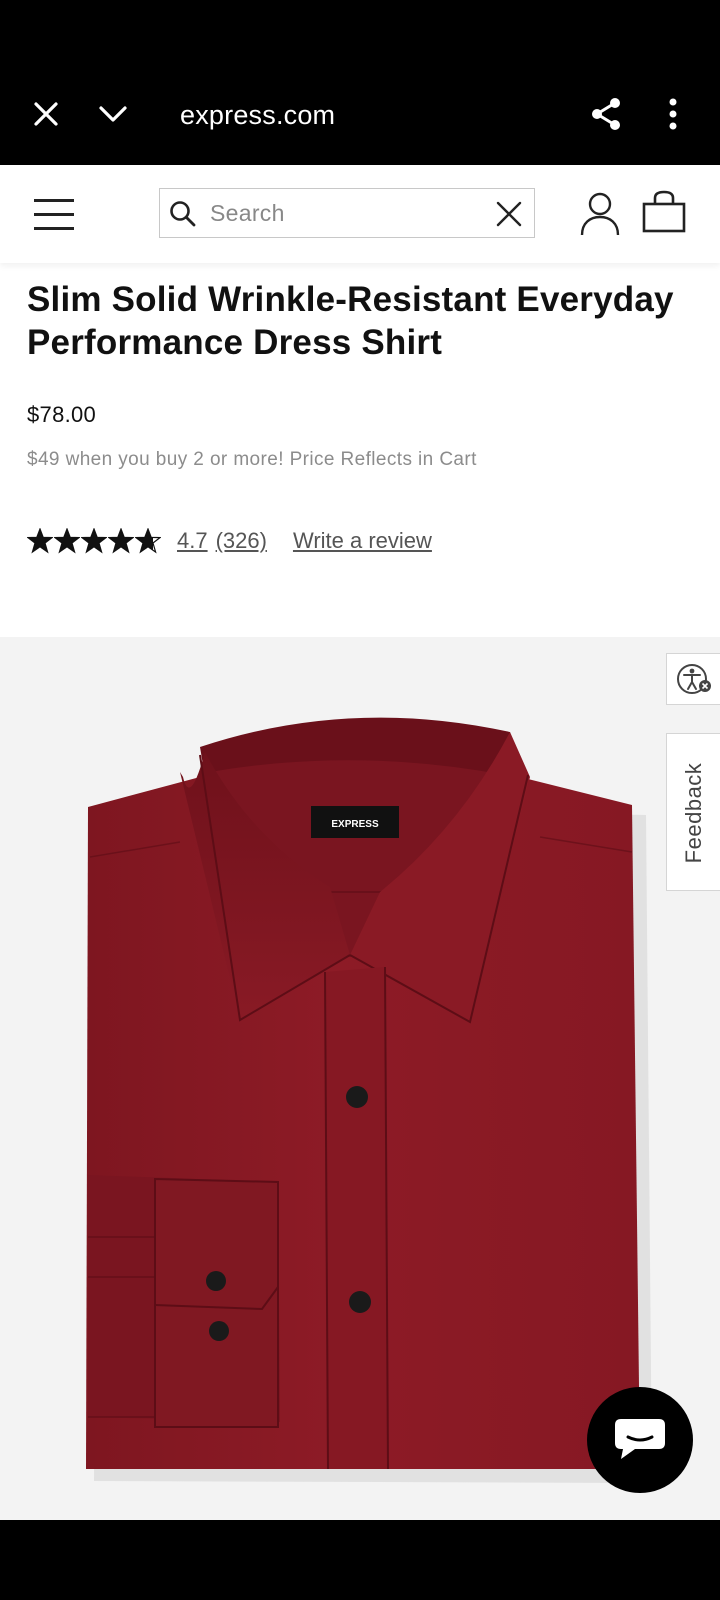  I want to click on chat-button, so click(640, 1440).